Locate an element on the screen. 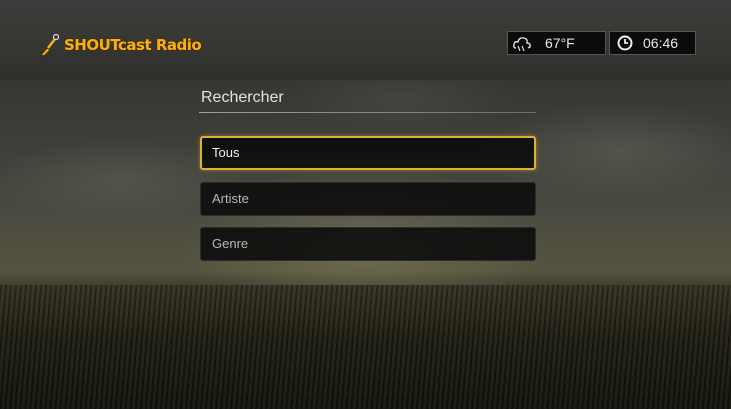 This screenshot has width=731, height=409. clock-time: 06:46 is located at coordinates (661, 43).